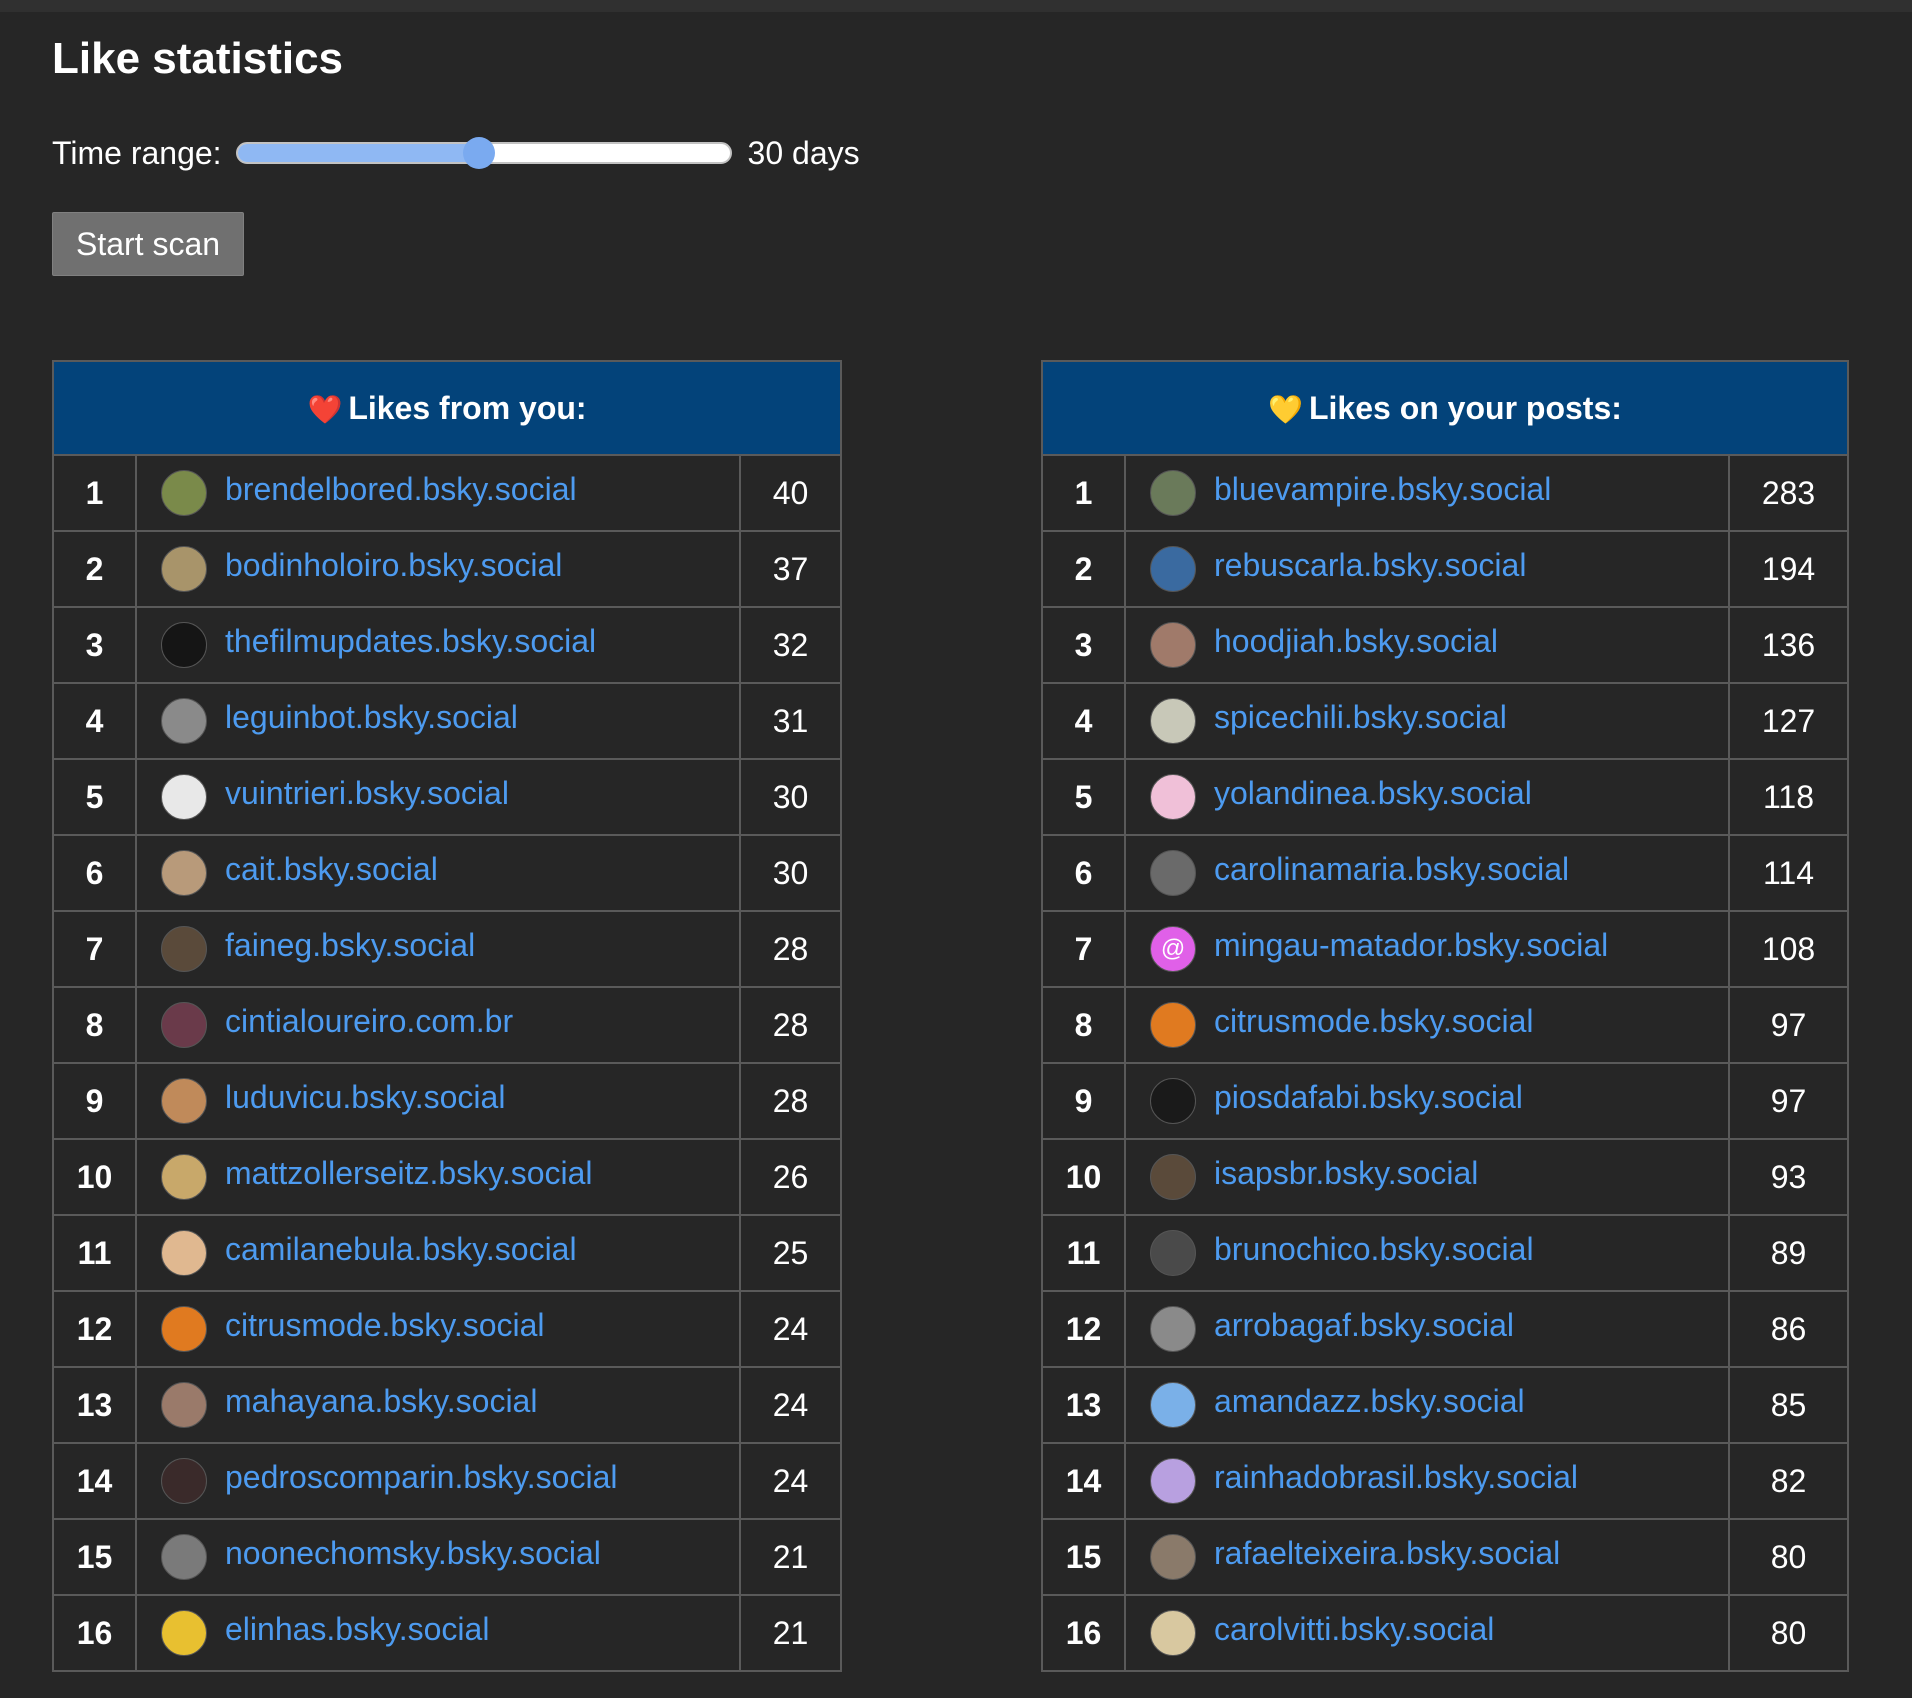 This screenshot has width=1912, height=1698. What do you see at coordinates (401, 1249) in the screenshot?
I see `user-handle-link: camilanebula.bsky.social` at bounding box center [401, 1249].